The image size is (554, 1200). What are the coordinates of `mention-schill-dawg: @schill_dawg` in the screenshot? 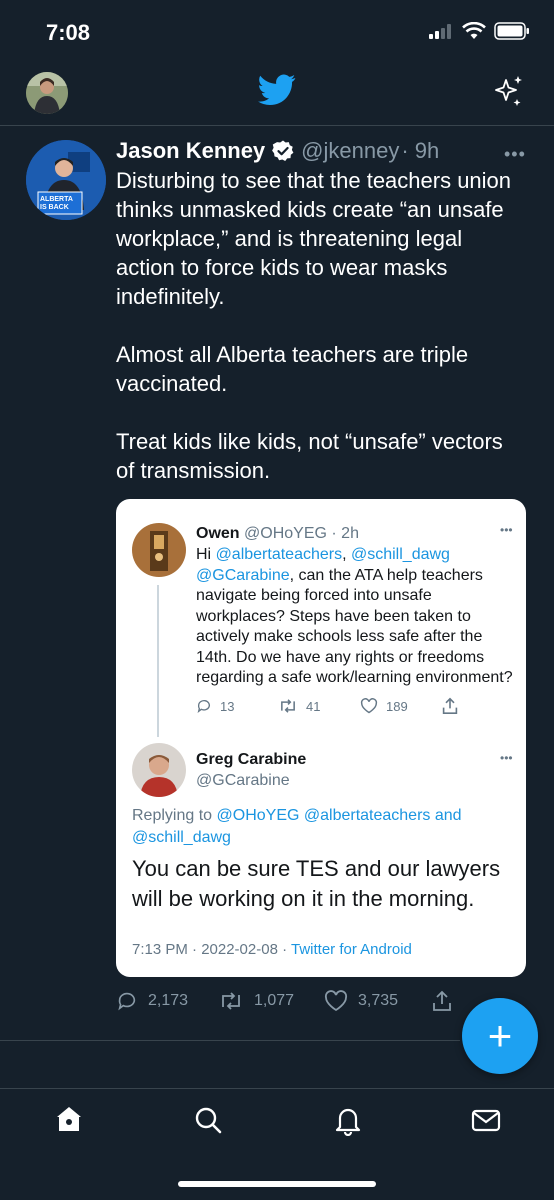 It's located at (400, 554).